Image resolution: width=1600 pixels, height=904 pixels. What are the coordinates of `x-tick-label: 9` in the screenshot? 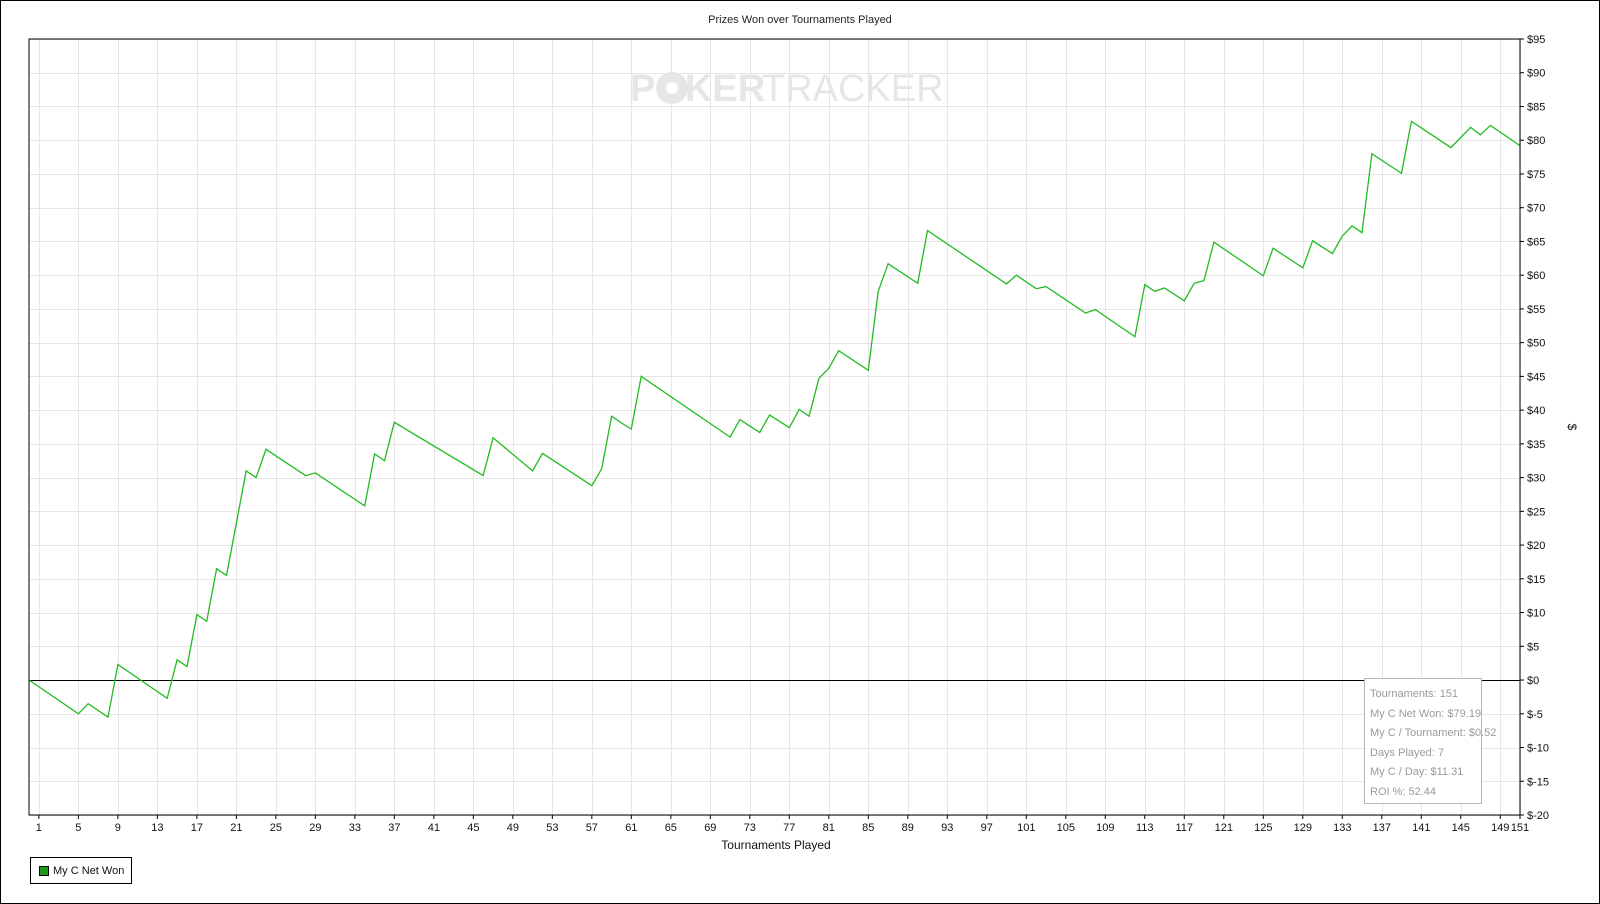 It's located at (118, 828).